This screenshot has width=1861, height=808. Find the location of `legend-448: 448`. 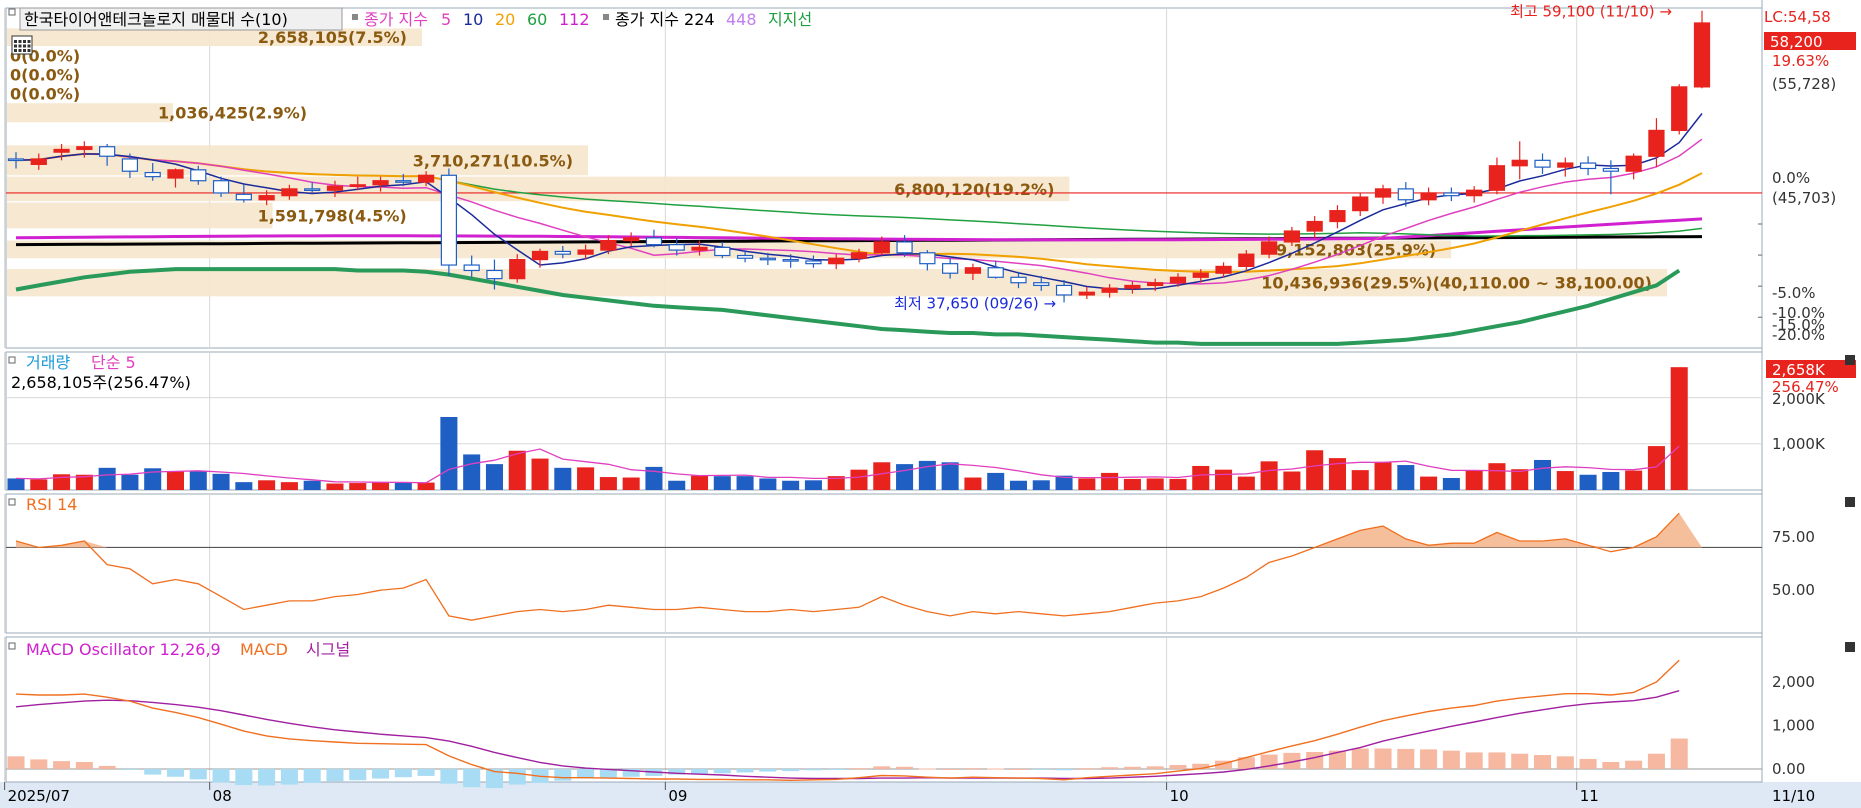

legend-448: 448 is located at coordinates (741, 19).